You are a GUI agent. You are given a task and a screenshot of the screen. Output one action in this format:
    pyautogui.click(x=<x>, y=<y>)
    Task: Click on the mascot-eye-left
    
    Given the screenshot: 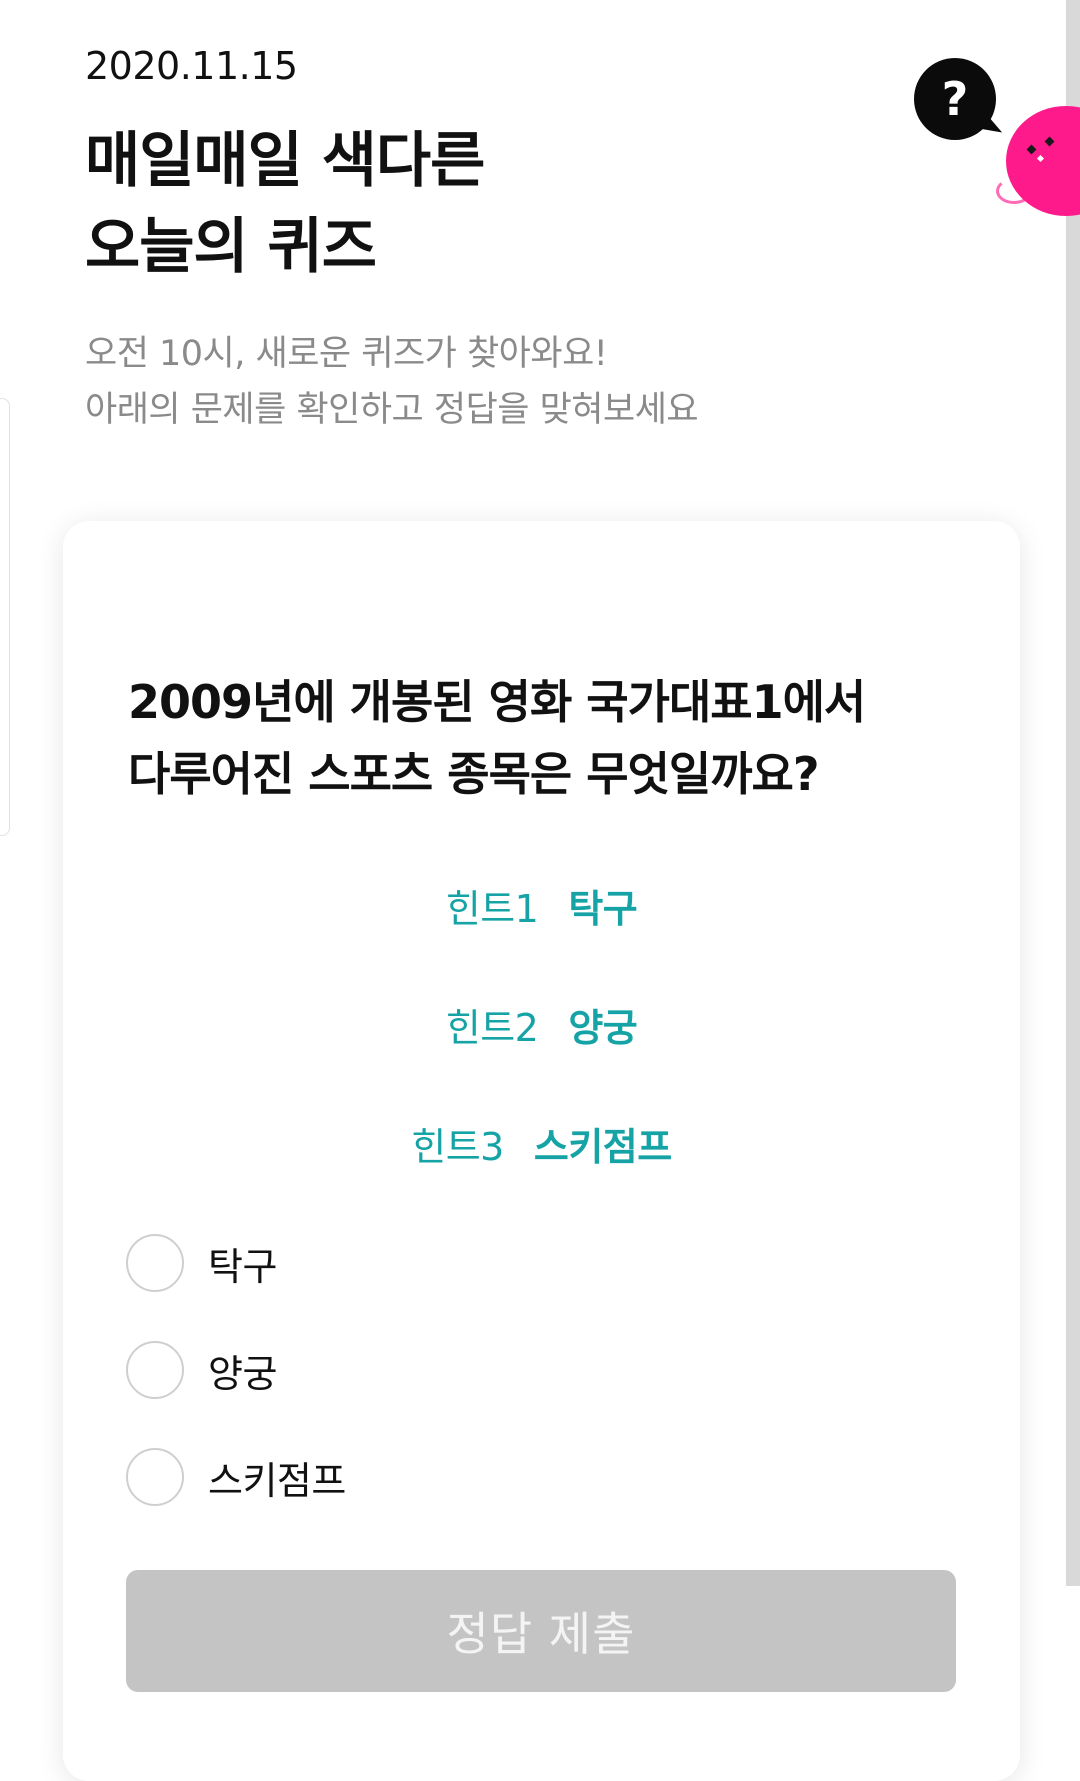 What is the action you would take?
    pyautogui.click(x=1031, y=149)
    